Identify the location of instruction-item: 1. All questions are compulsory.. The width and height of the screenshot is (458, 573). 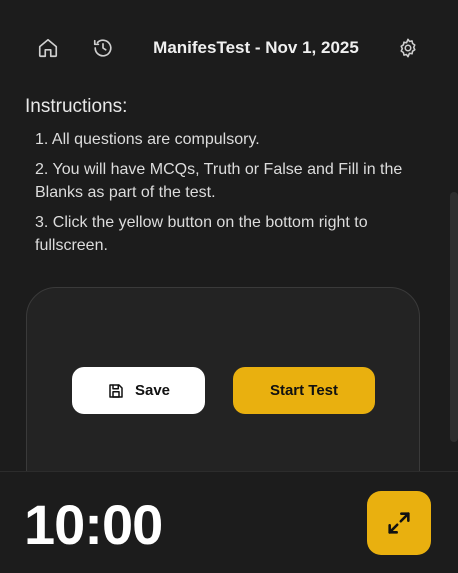
(147, 139).